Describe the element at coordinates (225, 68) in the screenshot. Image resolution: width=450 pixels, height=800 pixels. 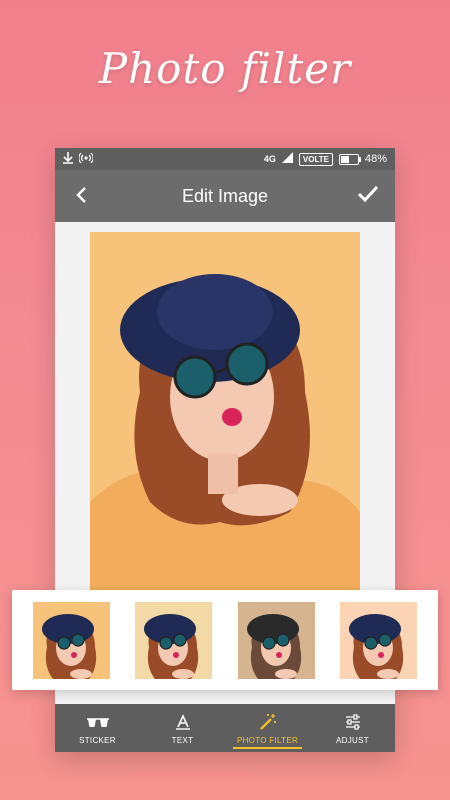
I see `hero-title: Photo filter` at that location.